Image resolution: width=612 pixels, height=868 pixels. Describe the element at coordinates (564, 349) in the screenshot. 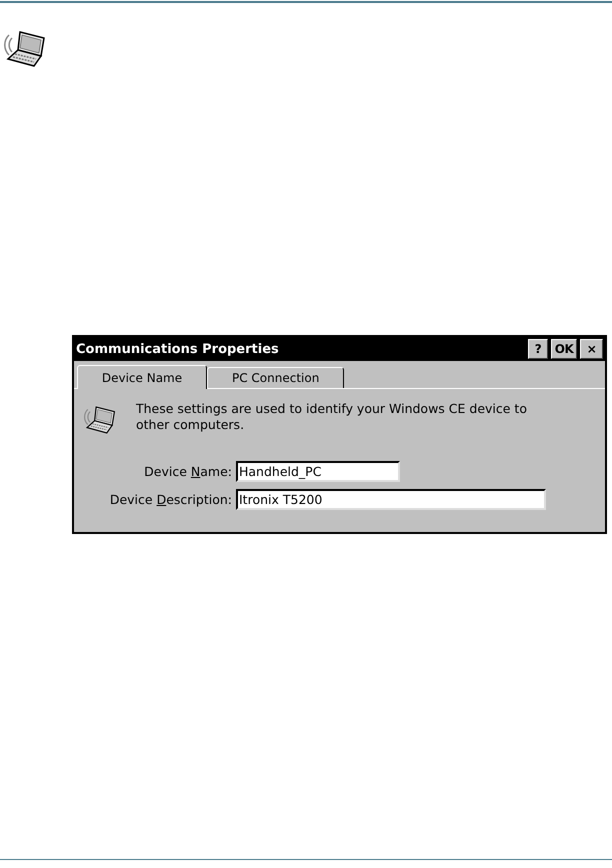

I see `ok-button: OK` at that location.